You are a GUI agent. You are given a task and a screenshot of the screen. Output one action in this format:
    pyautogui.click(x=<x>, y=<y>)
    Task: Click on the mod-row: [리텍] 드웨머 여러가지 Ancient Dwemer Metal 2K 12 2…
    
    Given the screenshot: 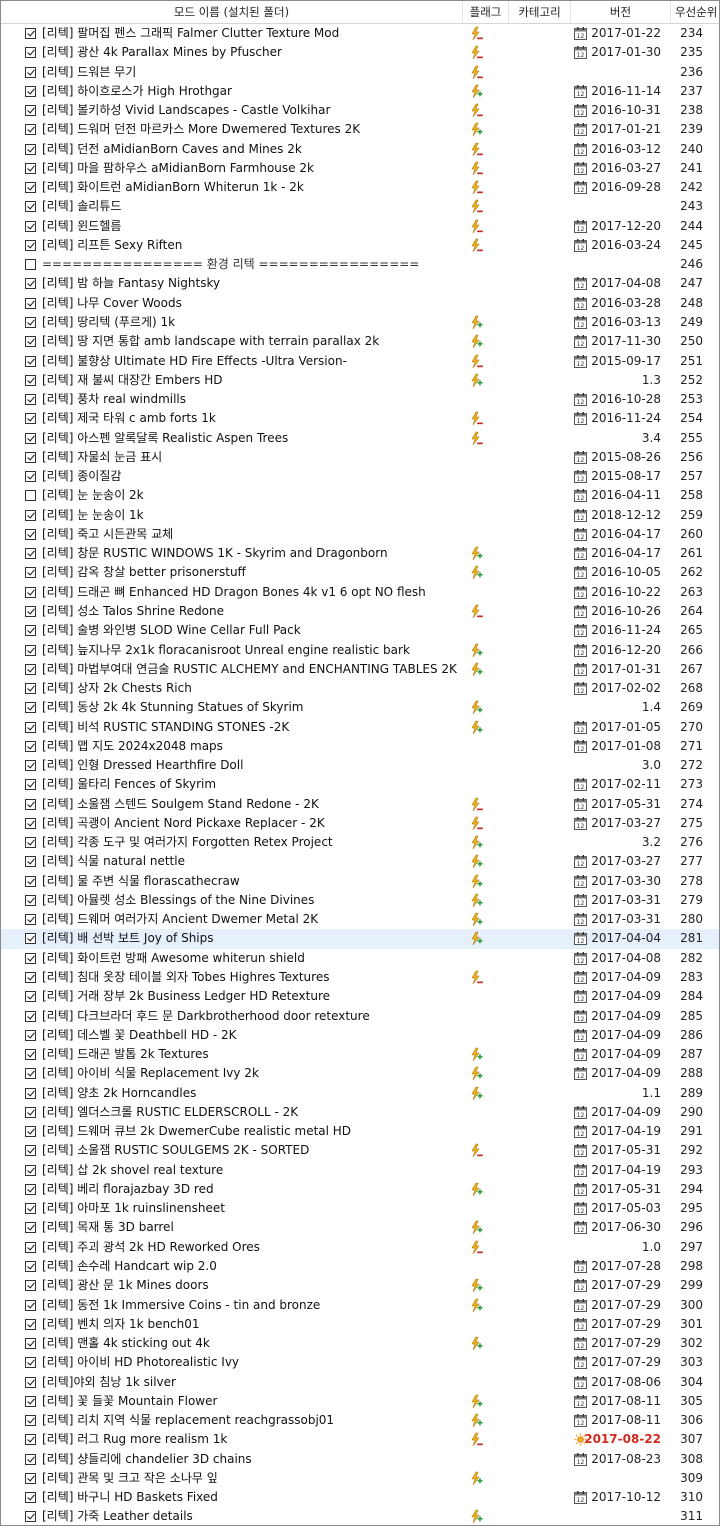 What is the action you would take?
    pyautogui.click(x=360, y=919)
    